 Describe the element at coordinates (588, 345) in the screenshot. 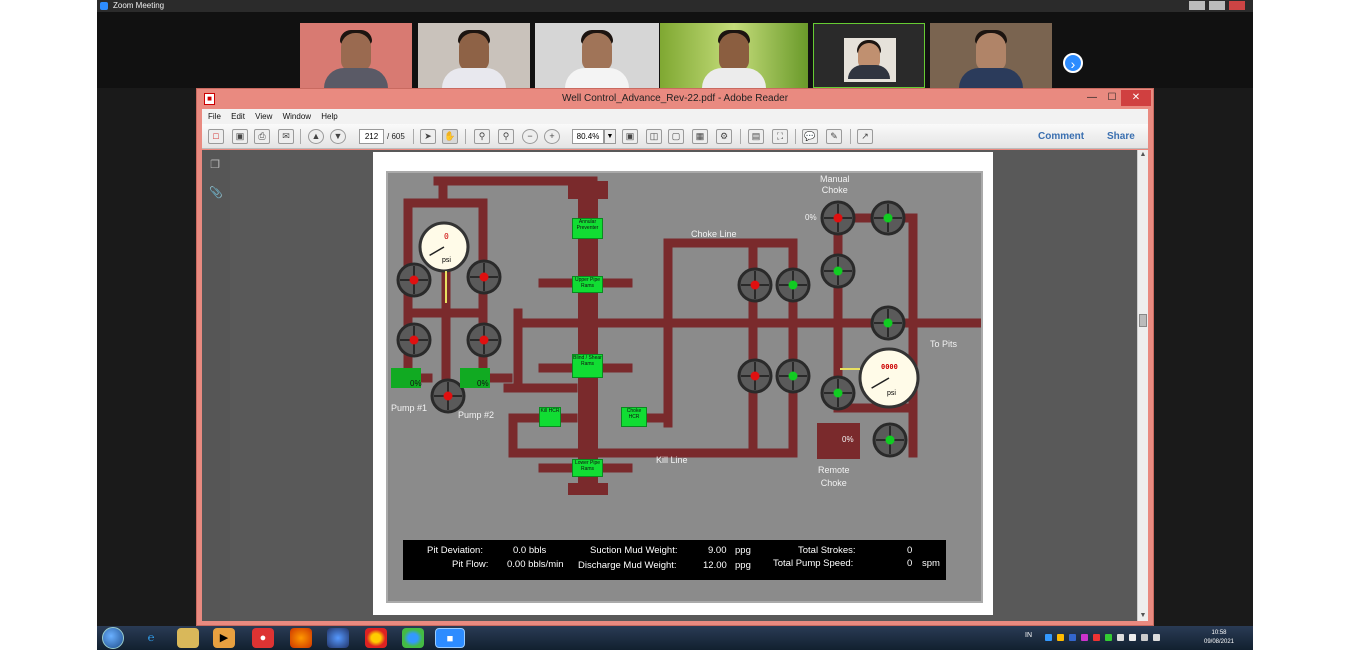

I see `wellbore-stack` at that location.